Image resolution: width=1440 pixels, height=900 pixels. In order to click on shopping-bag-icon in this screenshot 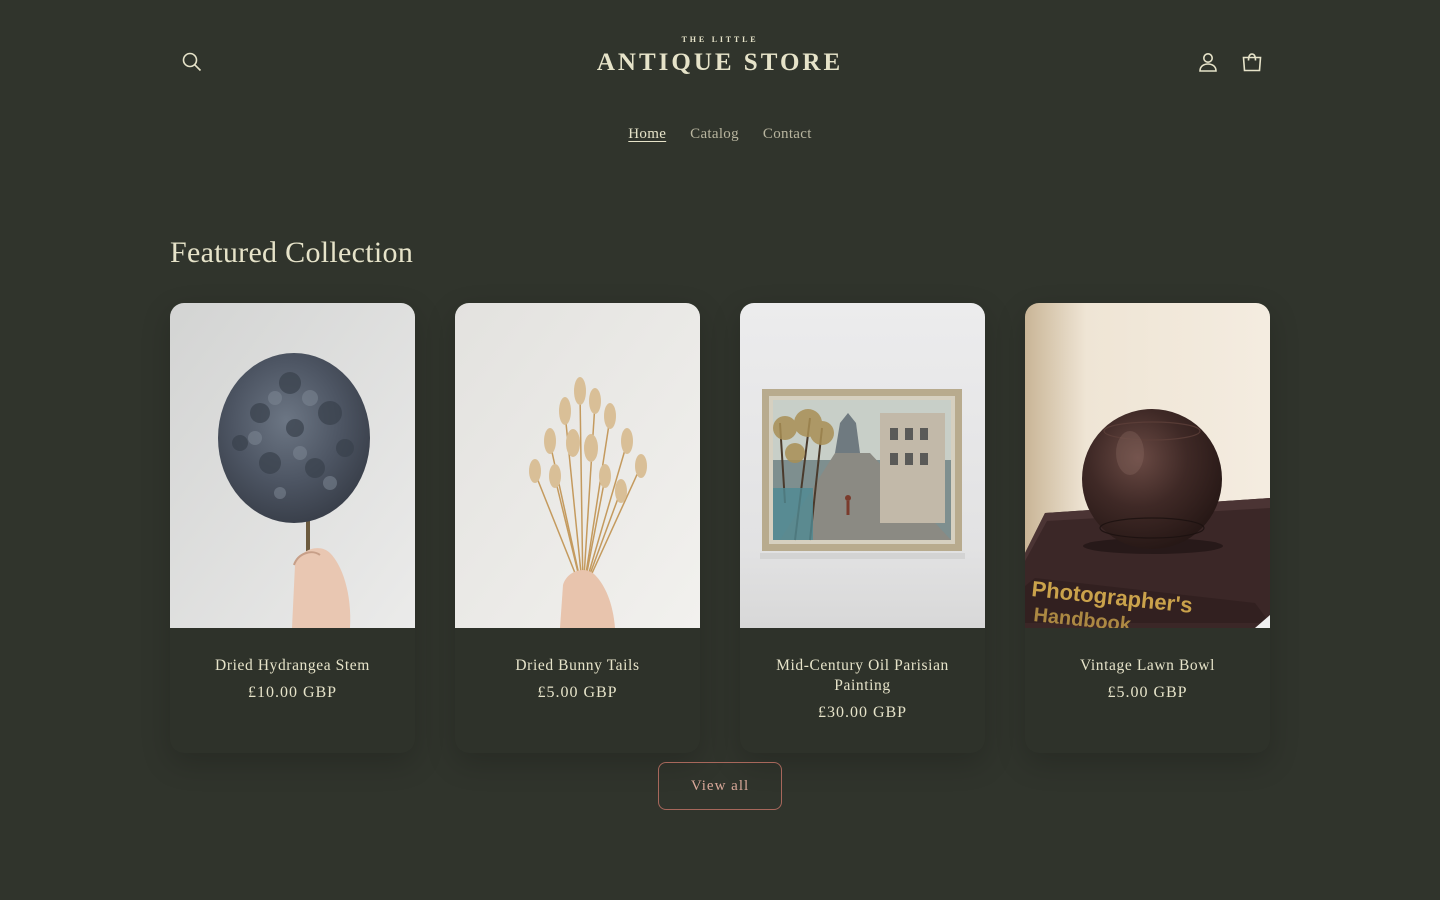, I will do `click(1252, 62)`.